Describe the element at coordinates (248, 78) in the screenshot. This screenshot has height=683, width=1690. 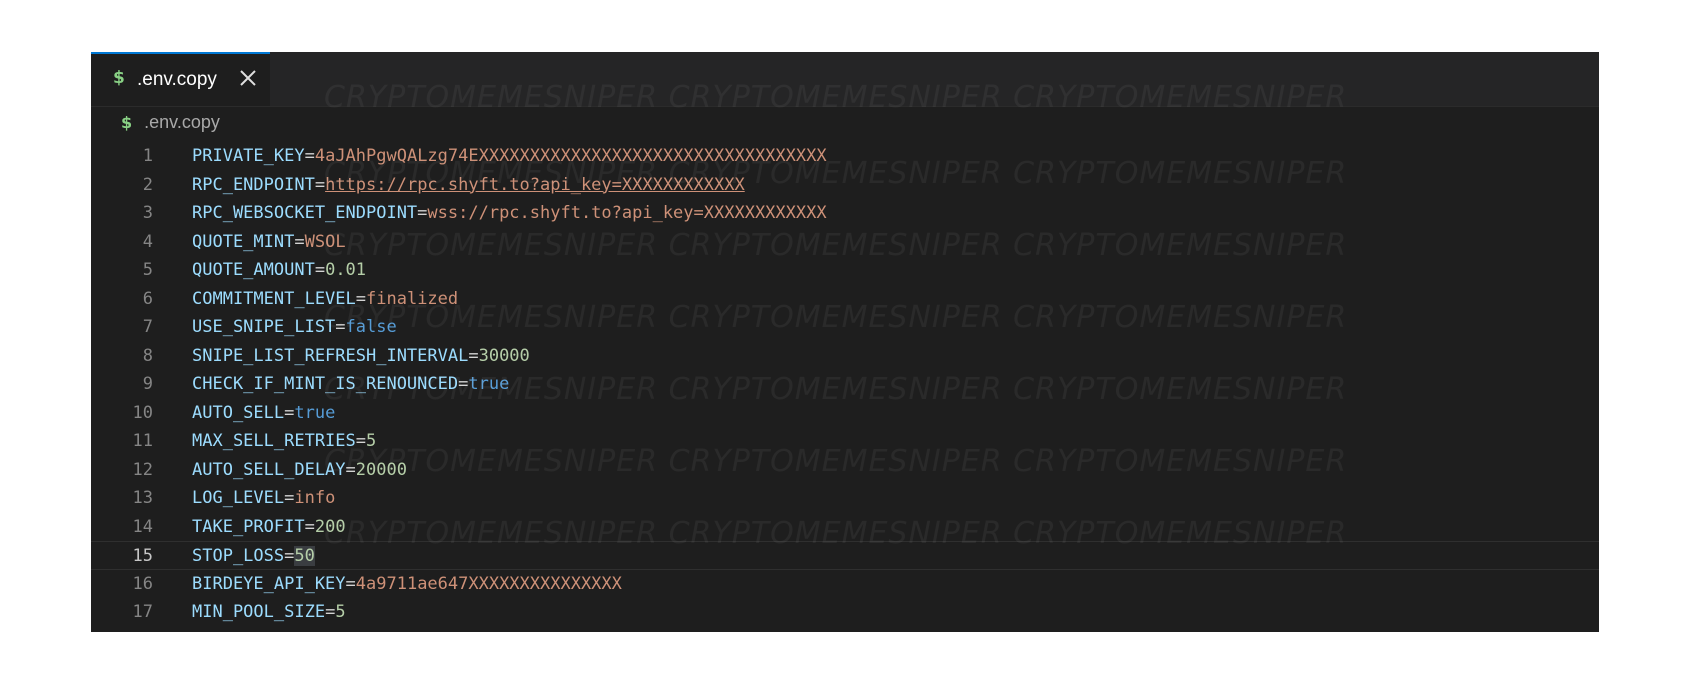
I see `close-icon` at that location.